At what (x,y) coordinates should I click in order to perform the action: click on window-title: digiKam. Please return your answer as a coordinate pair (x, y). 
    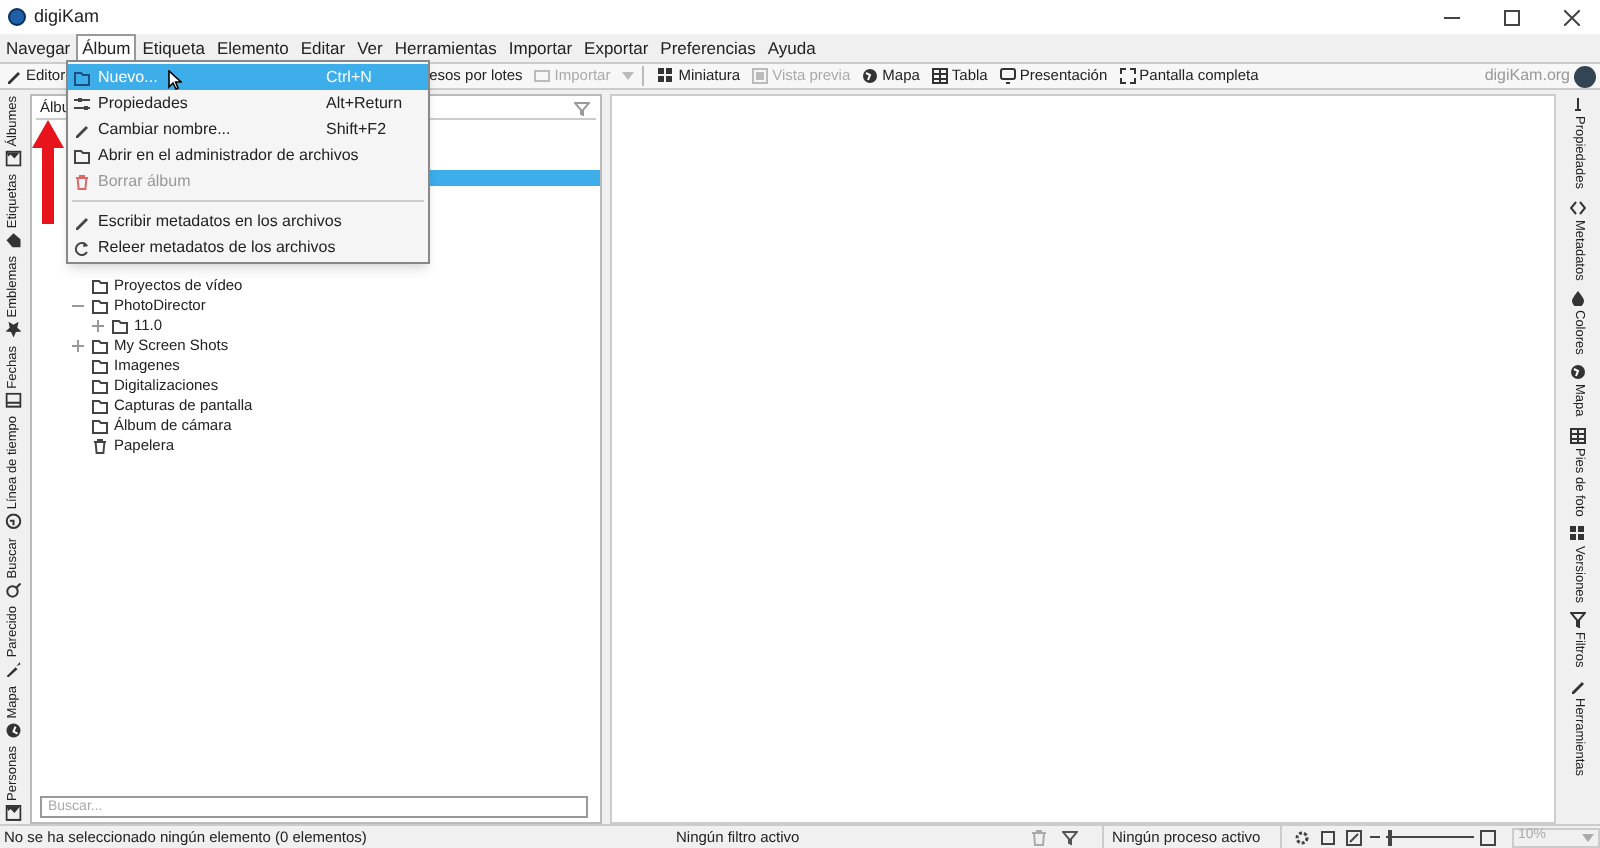
    Looking at the image, I should click on (67, 16).